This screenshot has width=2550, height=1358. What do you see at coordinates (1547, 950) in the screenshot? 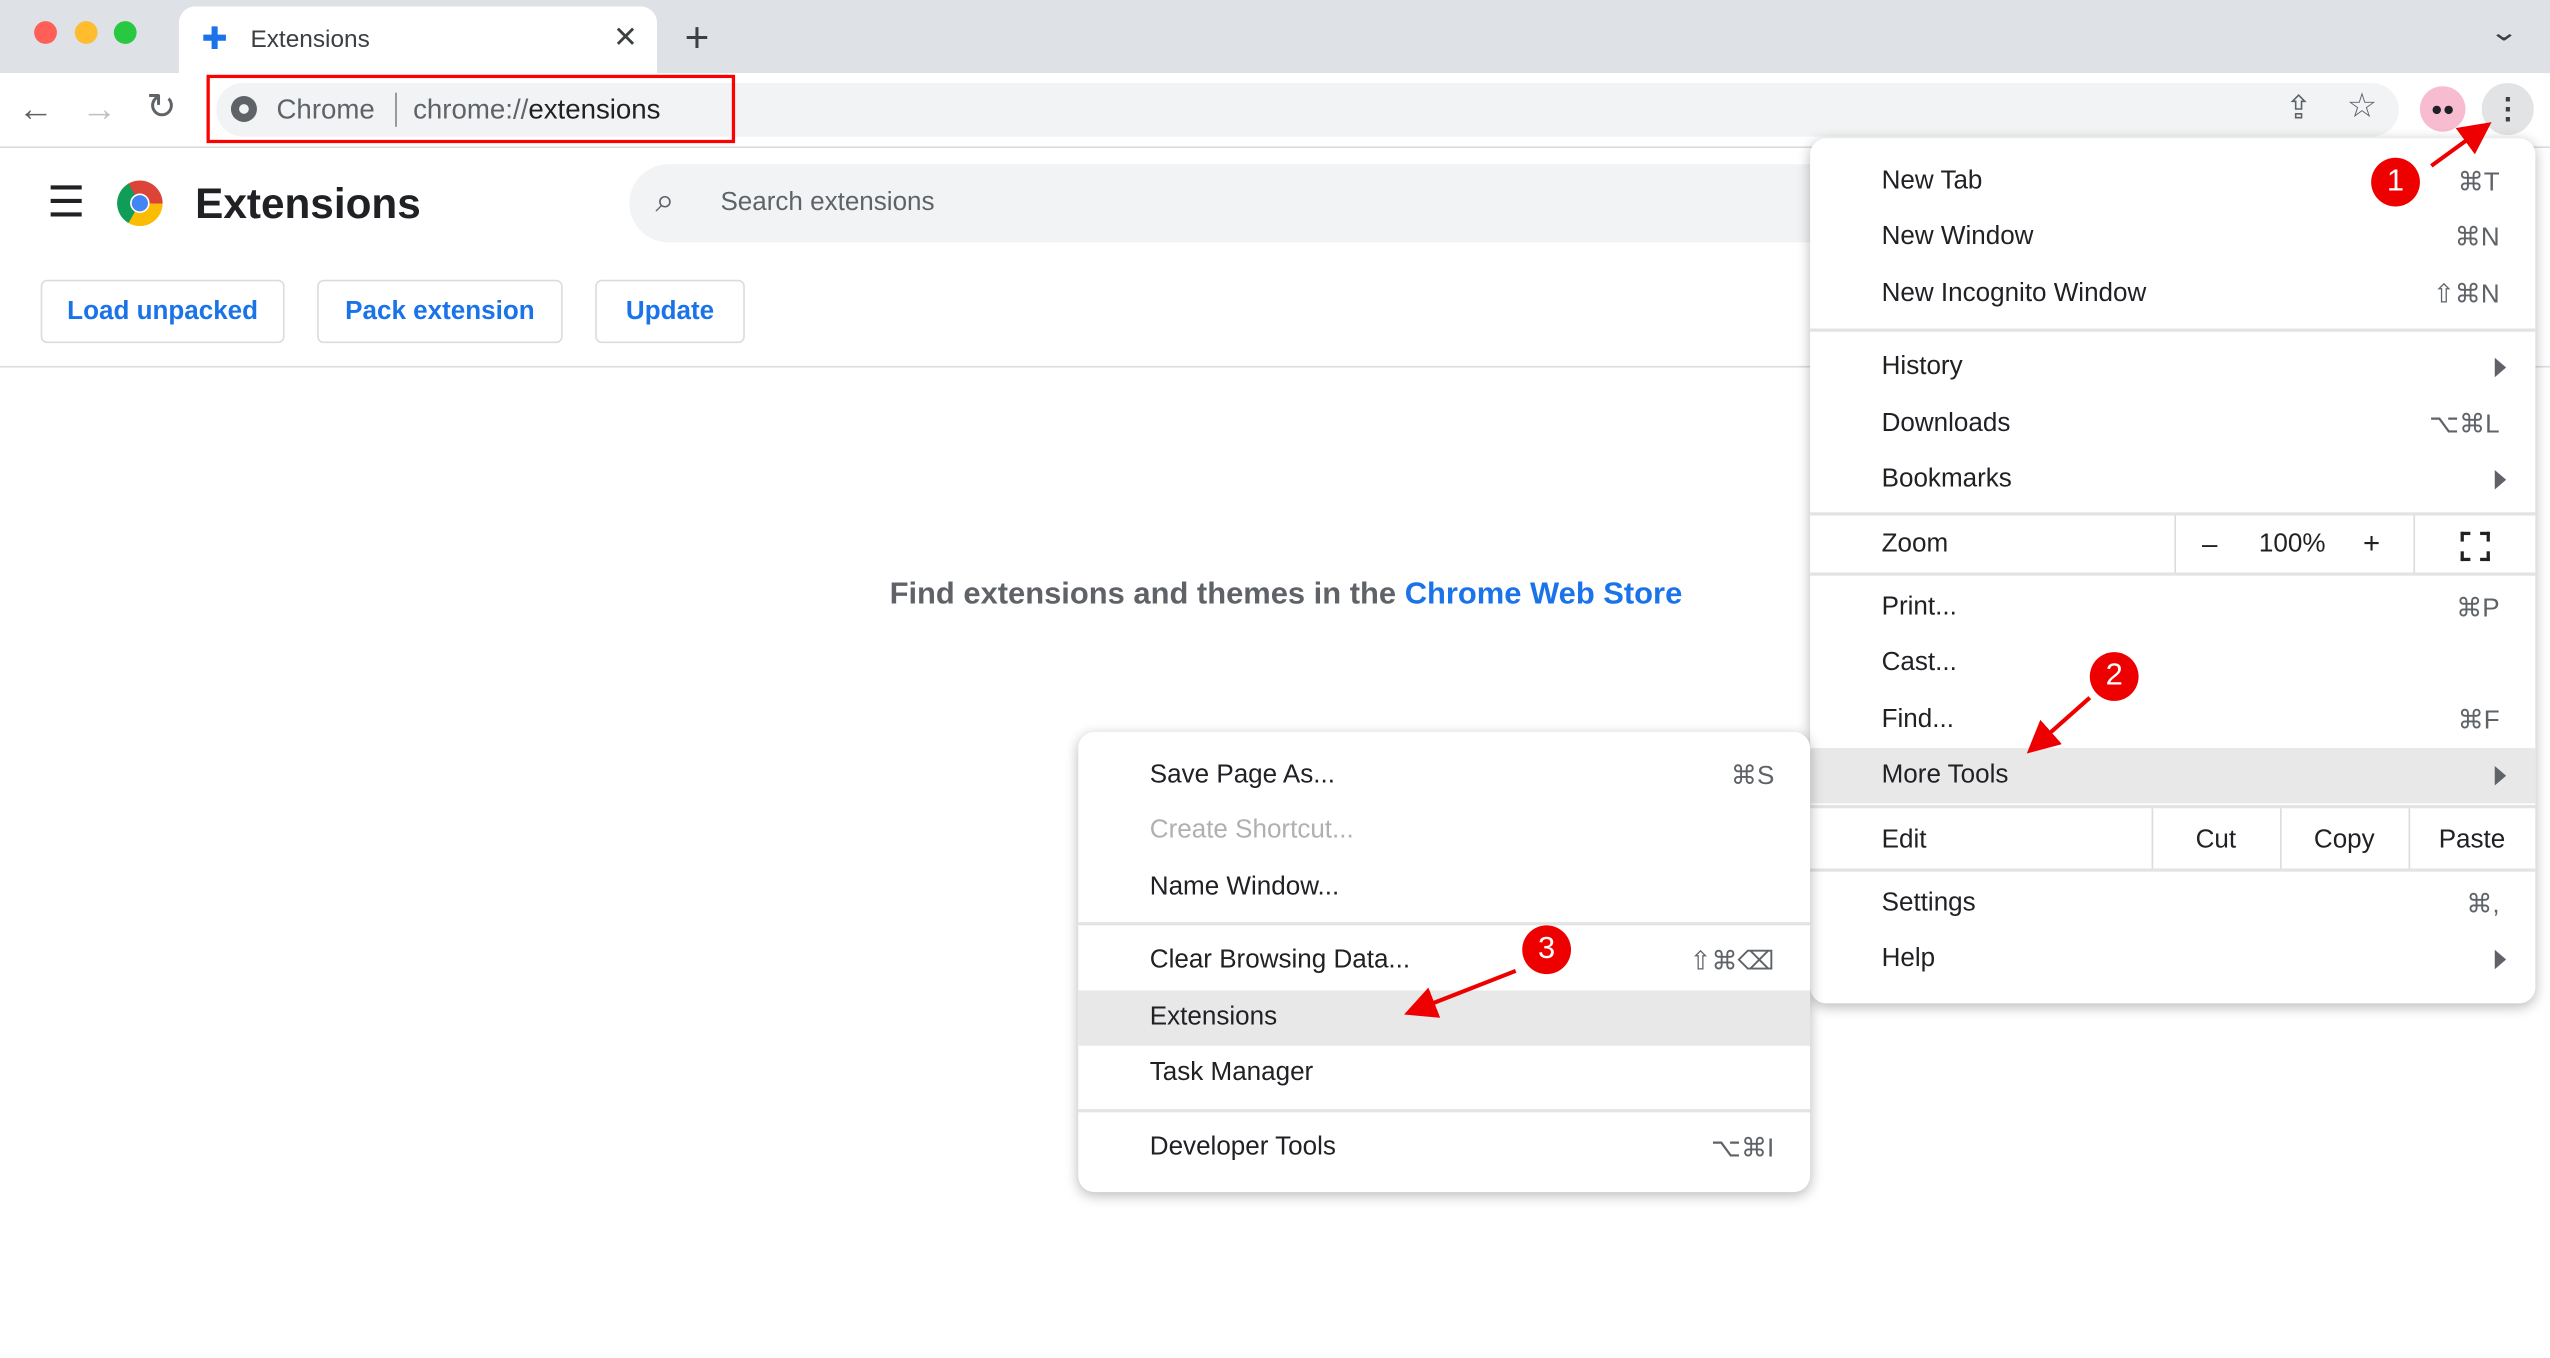
I see `step-badge-3: 3` at bounding box center [1547, 950].